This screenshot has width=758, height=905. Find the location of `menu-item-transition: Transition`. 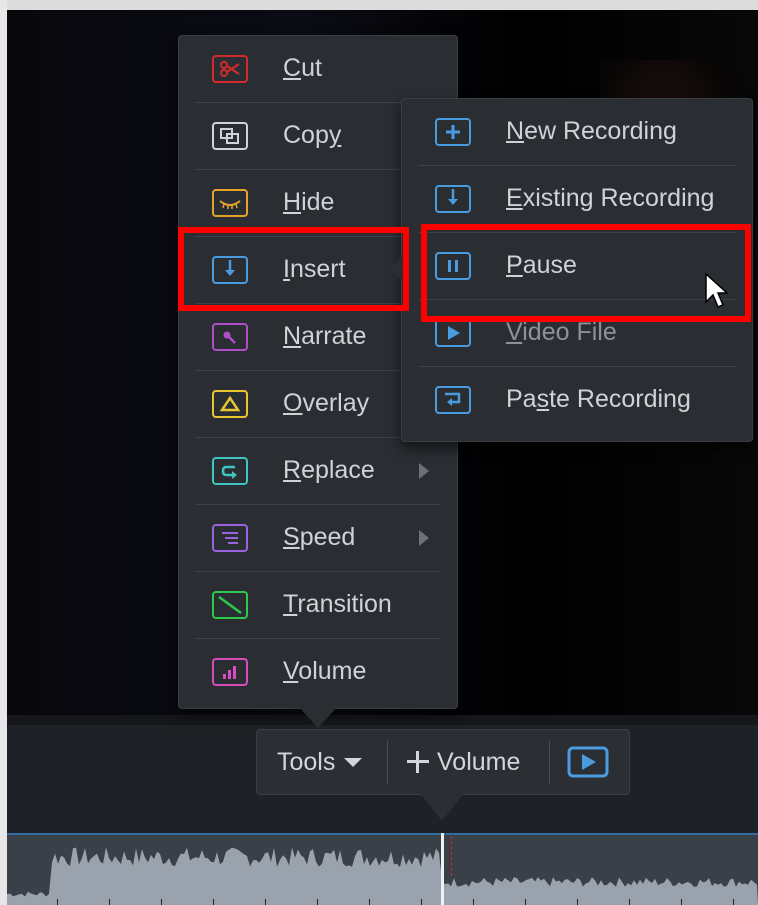

menu-item-transition: Transition is located at coordinates (318, 605).